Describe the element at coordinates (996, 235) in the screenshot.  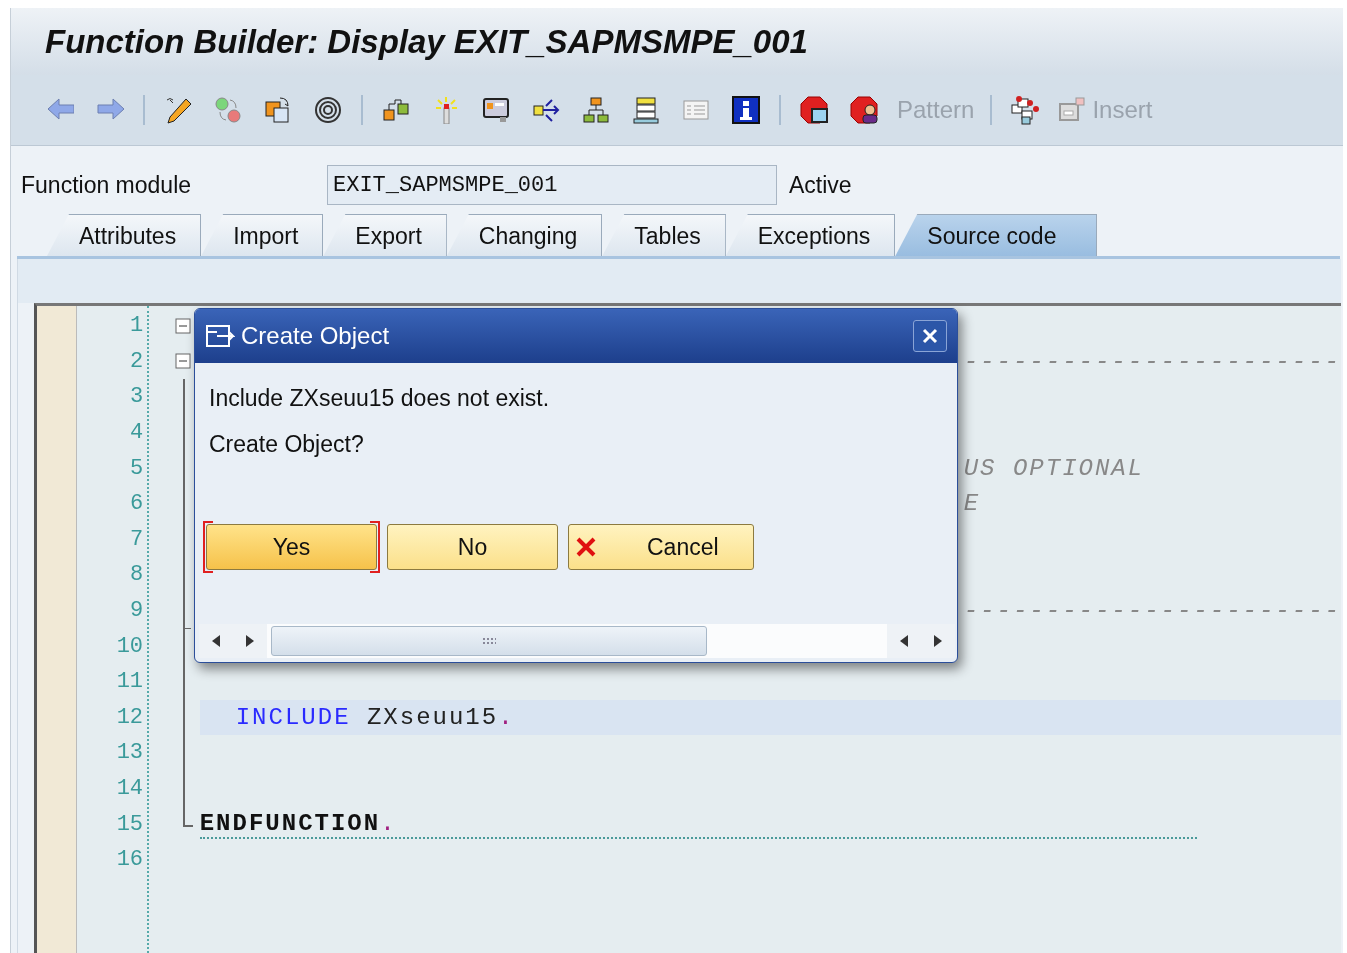
I see `tab: Source code` at that location.